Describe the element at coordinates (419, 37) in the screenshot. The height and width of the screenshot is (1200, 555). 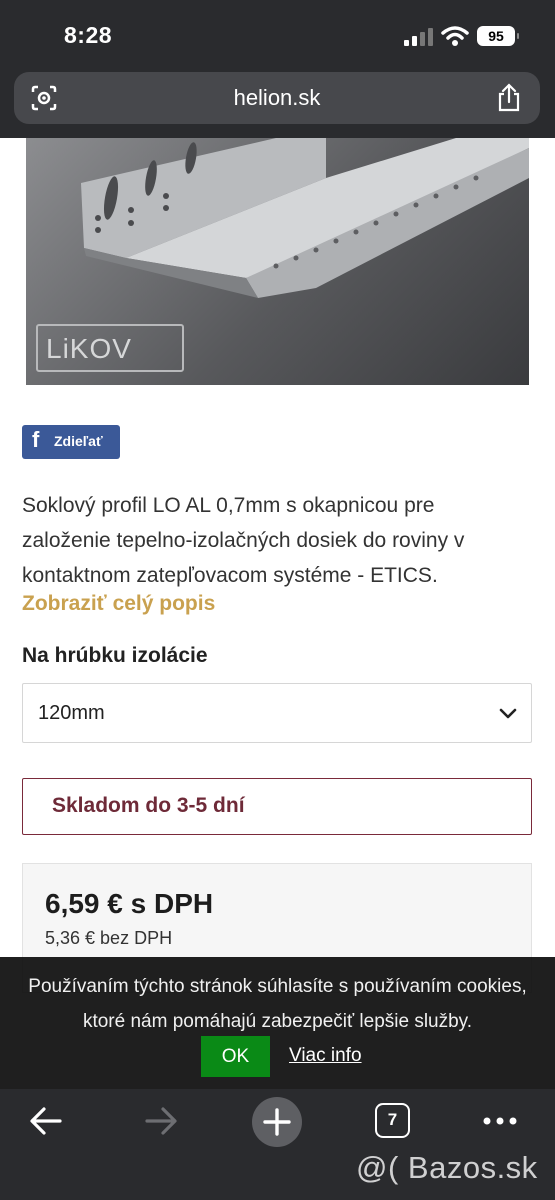
I see `cellular-signal-icon` at that location.